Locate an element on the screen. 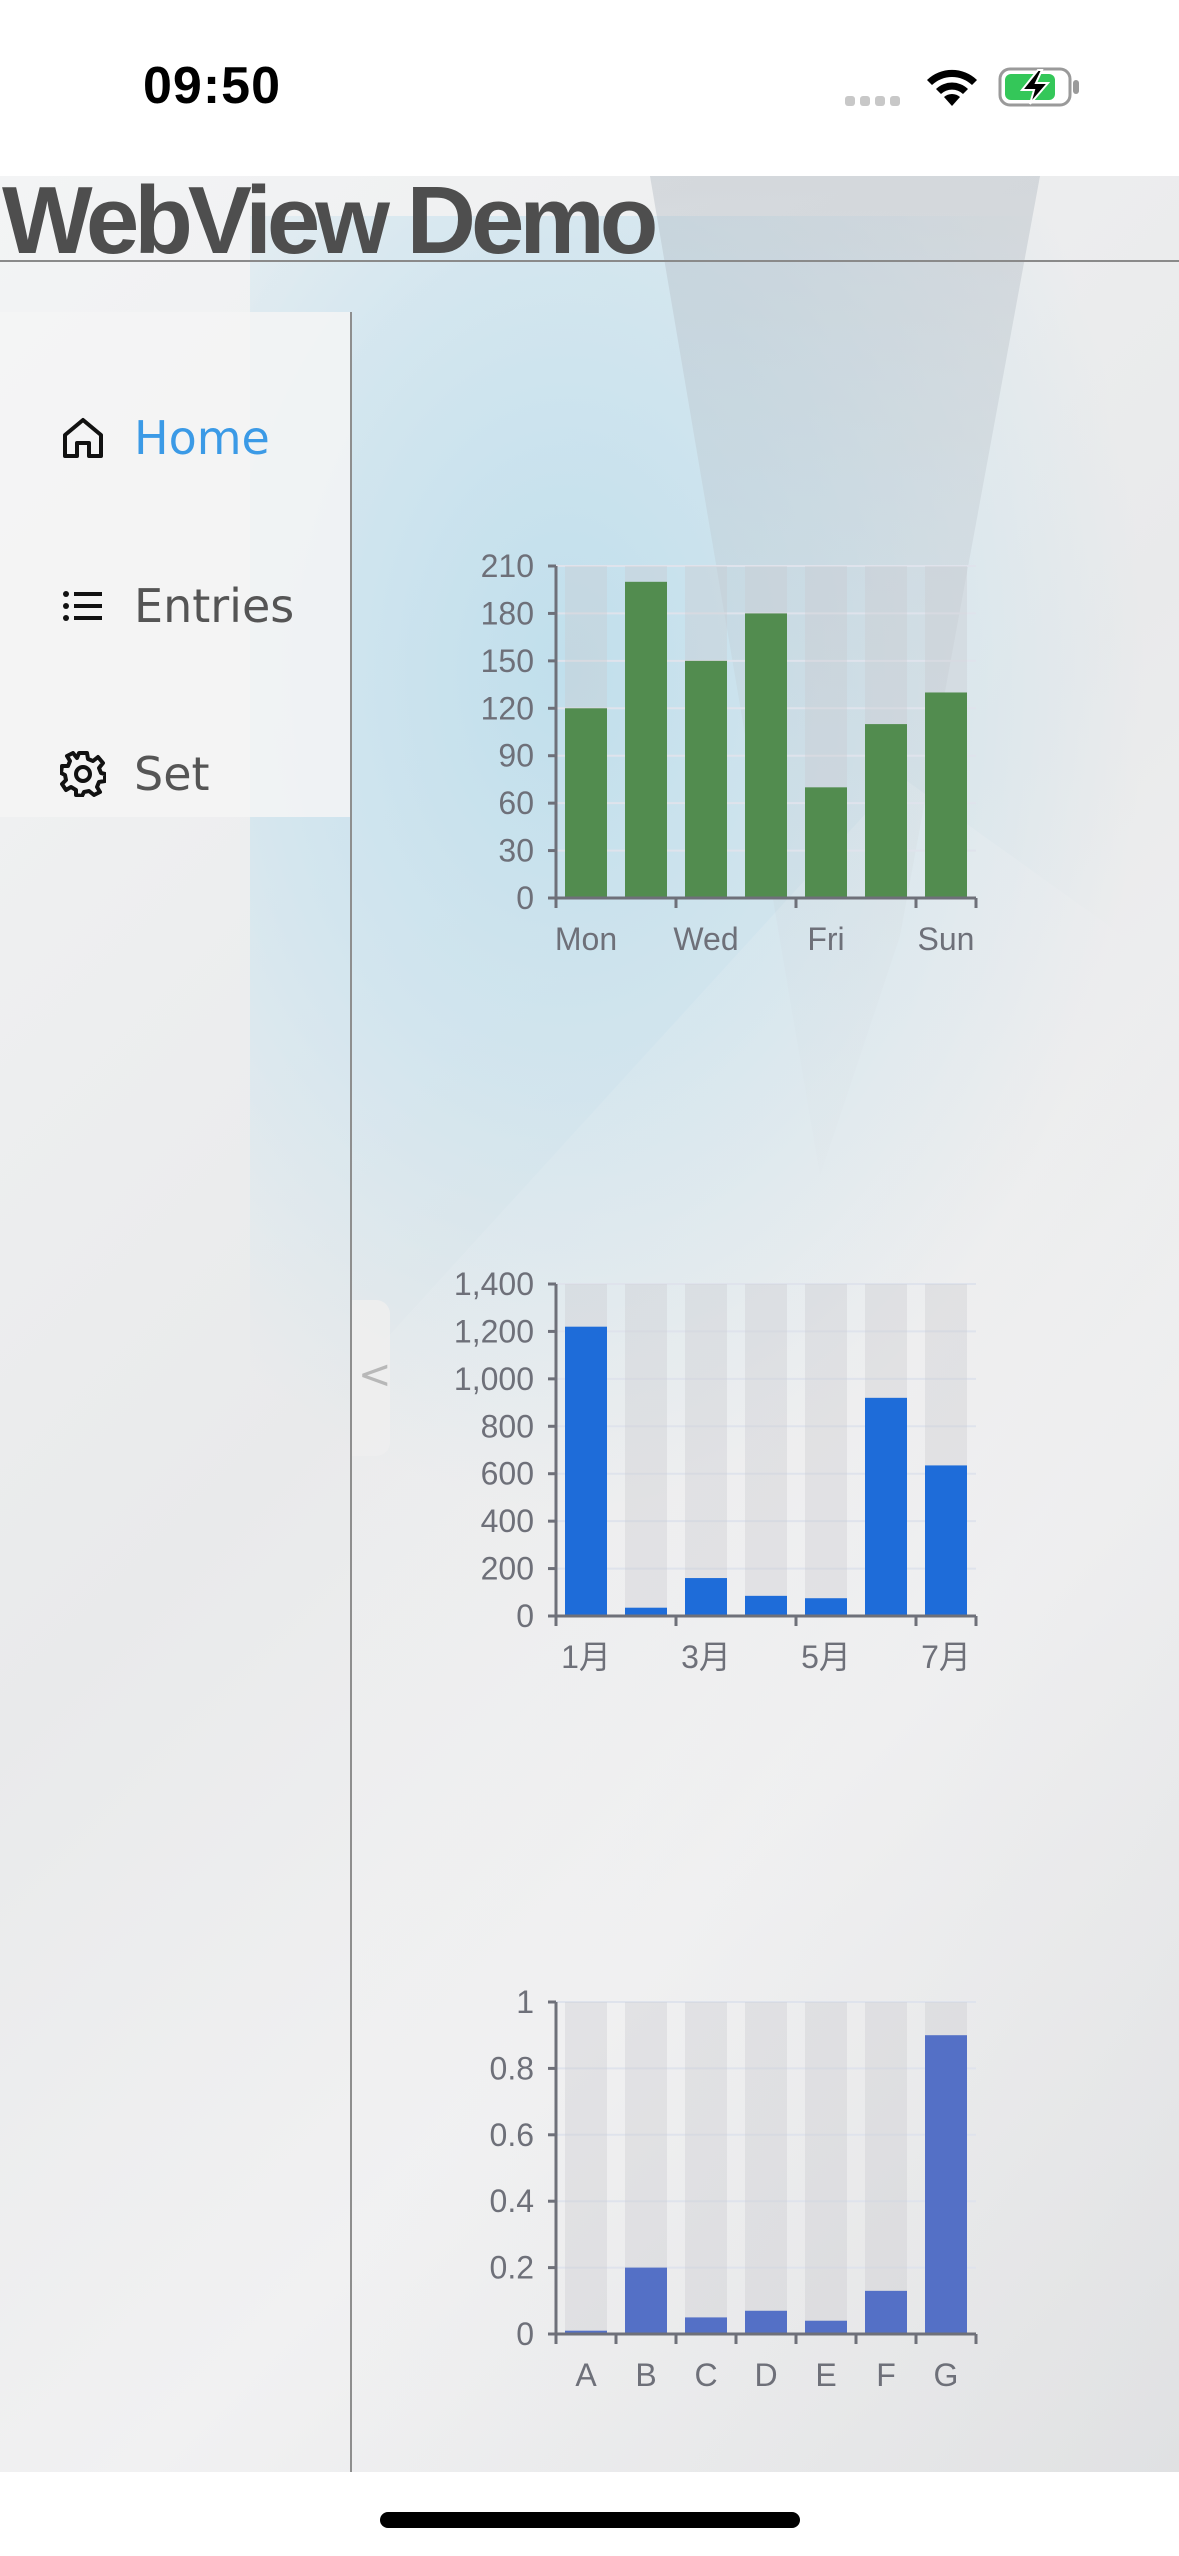 This screenshot has height=2556, width=1179. home-icon is located at coordinates (83, 438).